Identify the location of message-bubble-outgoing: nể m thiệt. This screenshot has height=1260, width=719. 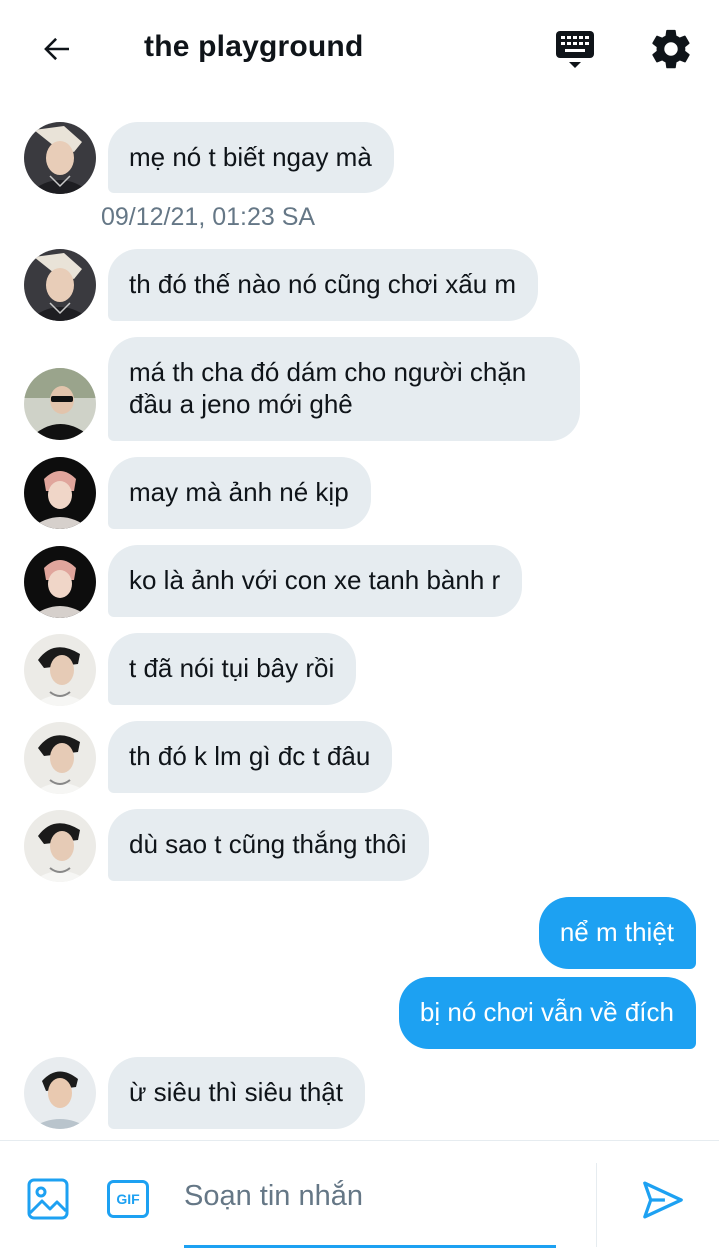
(617, 933).